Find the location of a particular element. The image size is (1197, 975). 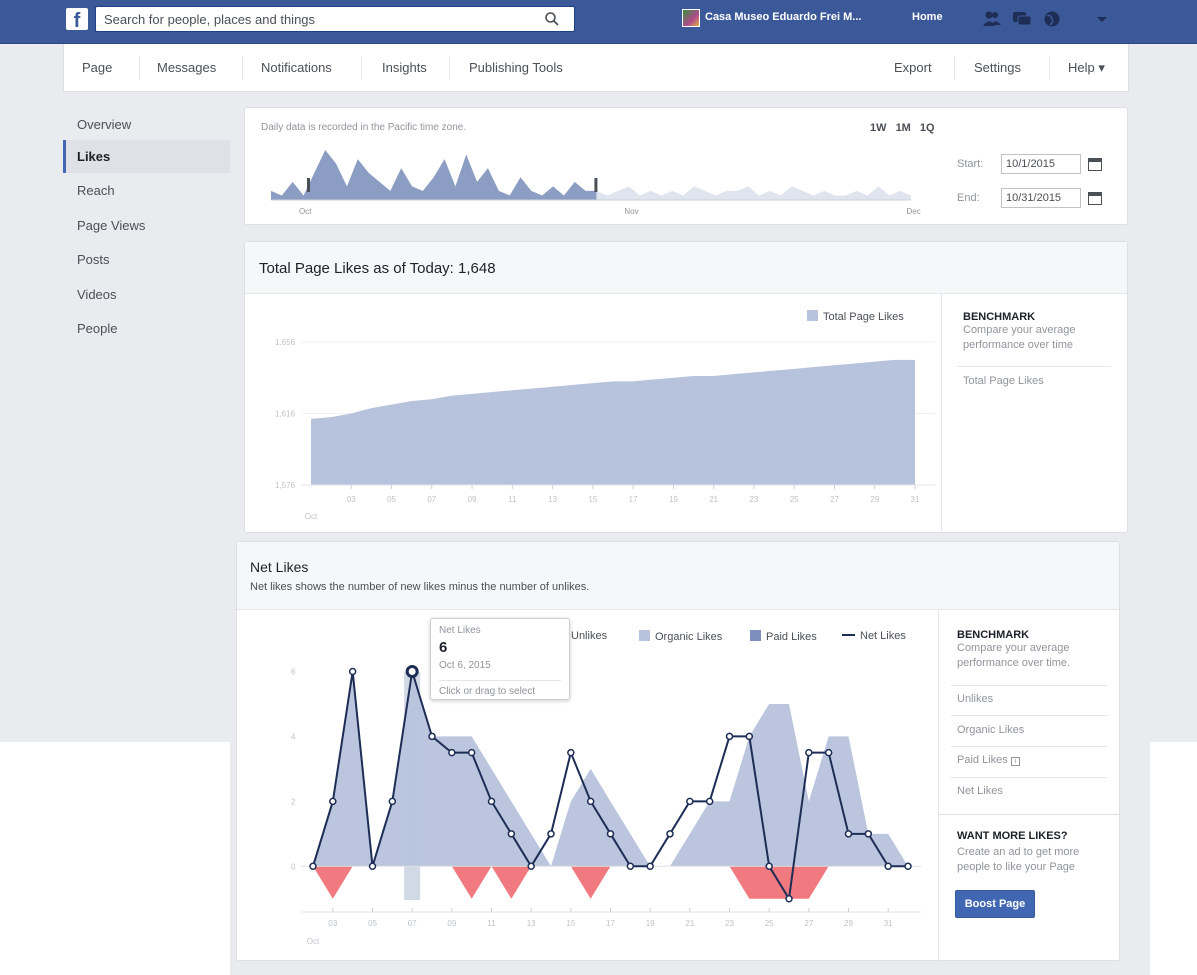

benchmark-item-total-page-likes: Total Page Likes is located at coordinates (1003, 381).